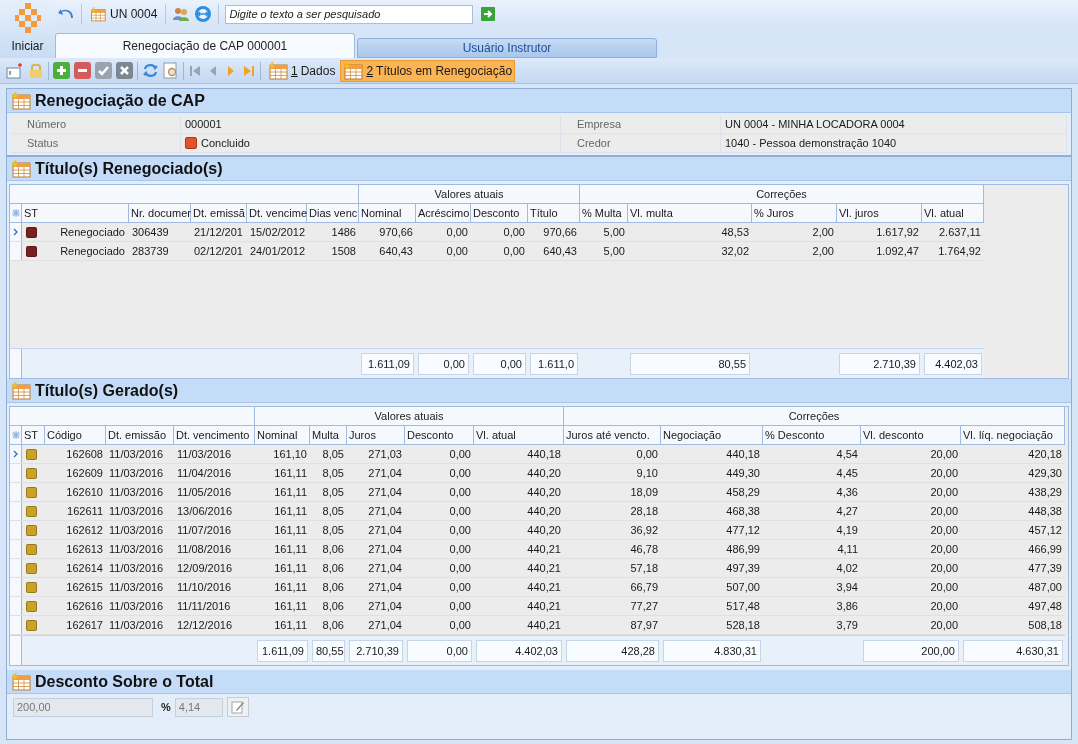 Image resolution: width=1078 pixels, height=744 pixels. I want to click on table-cell-text: 87,97, so click(644, 625).